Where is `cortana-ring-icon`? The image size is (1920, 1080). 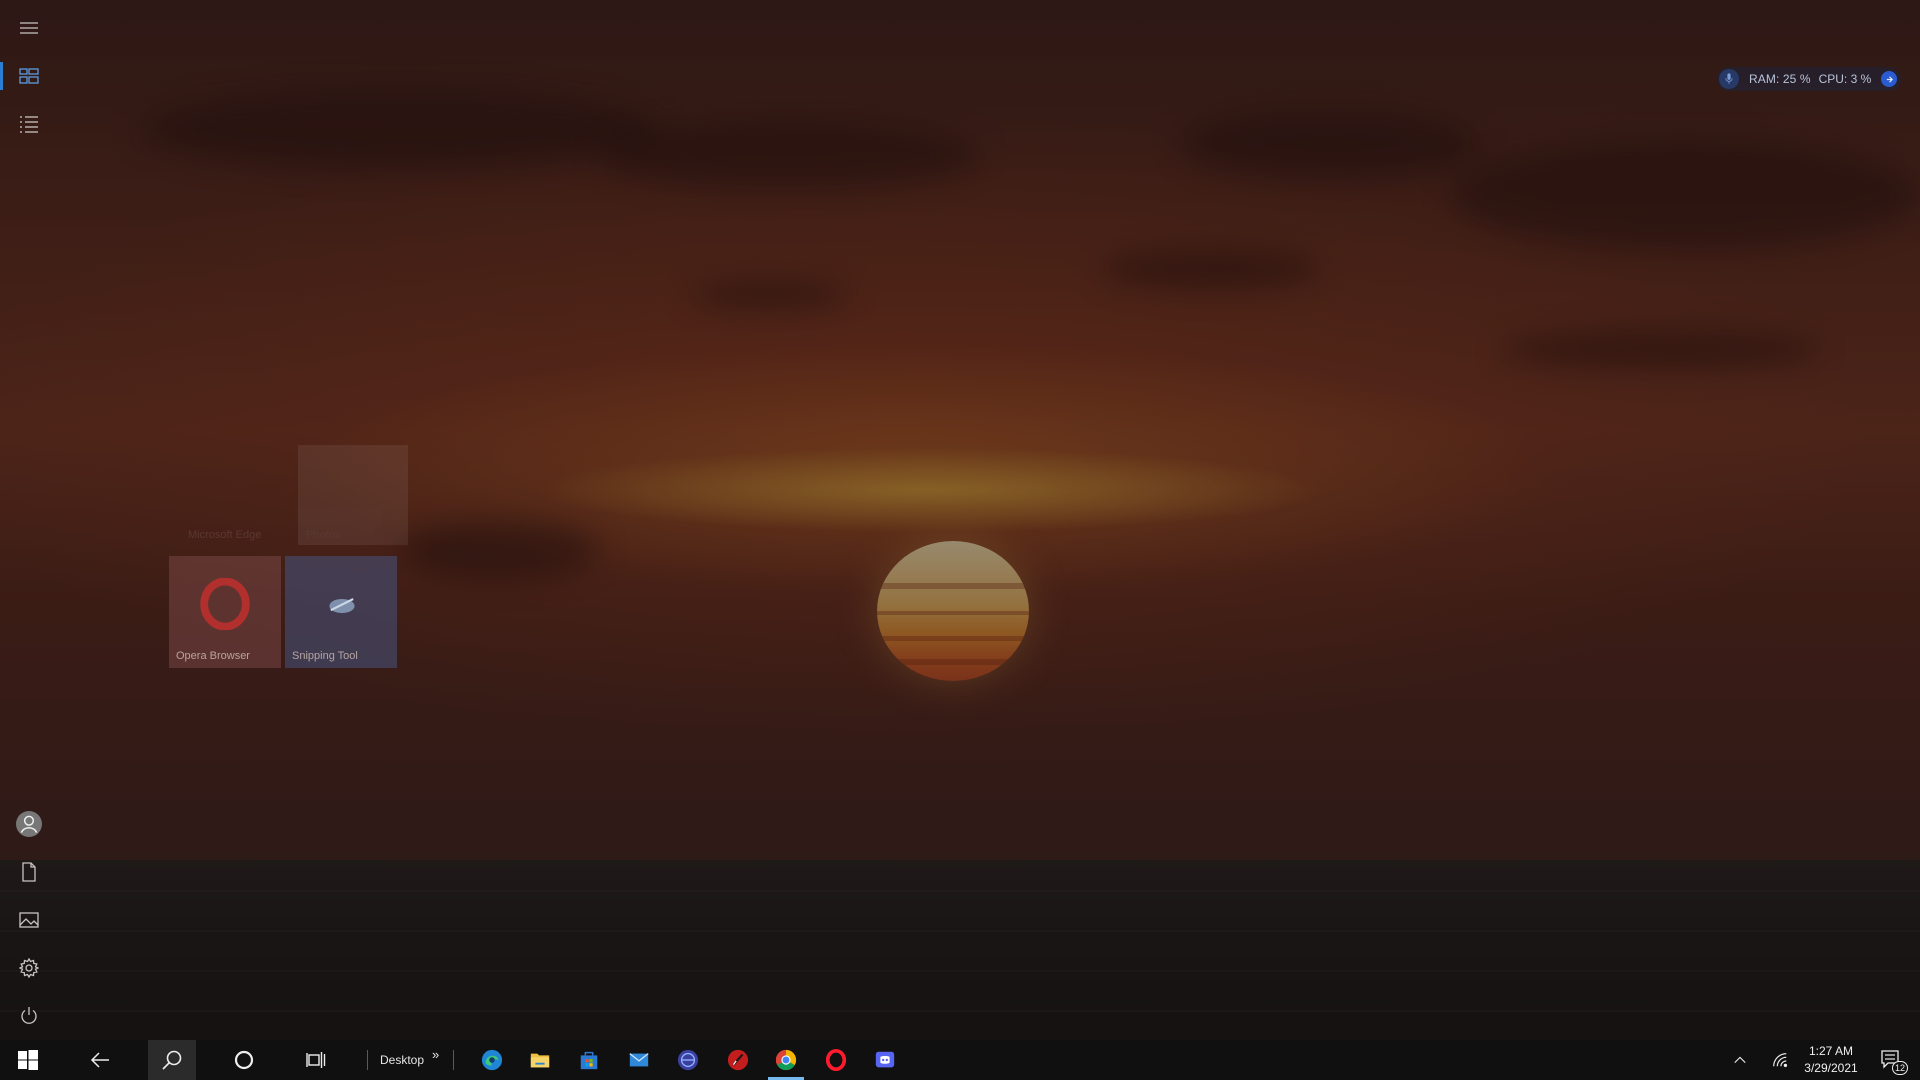 cortana-ring-icon is located at coordinates (244, 1060).